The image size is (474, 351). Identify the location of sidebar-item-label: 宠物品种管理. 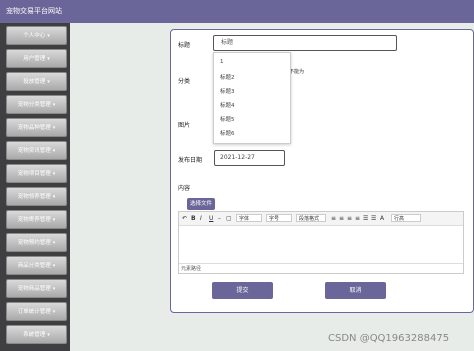
(34, 128).